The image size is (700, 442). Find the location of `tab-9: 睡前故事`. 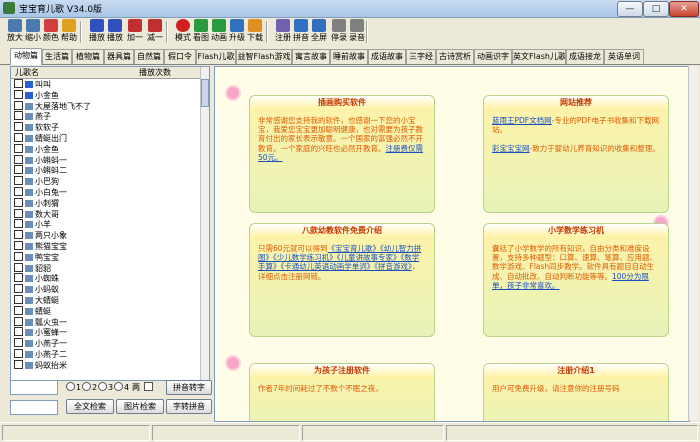

tab-9: 睡前故事 is located at coordinates (349, 56).